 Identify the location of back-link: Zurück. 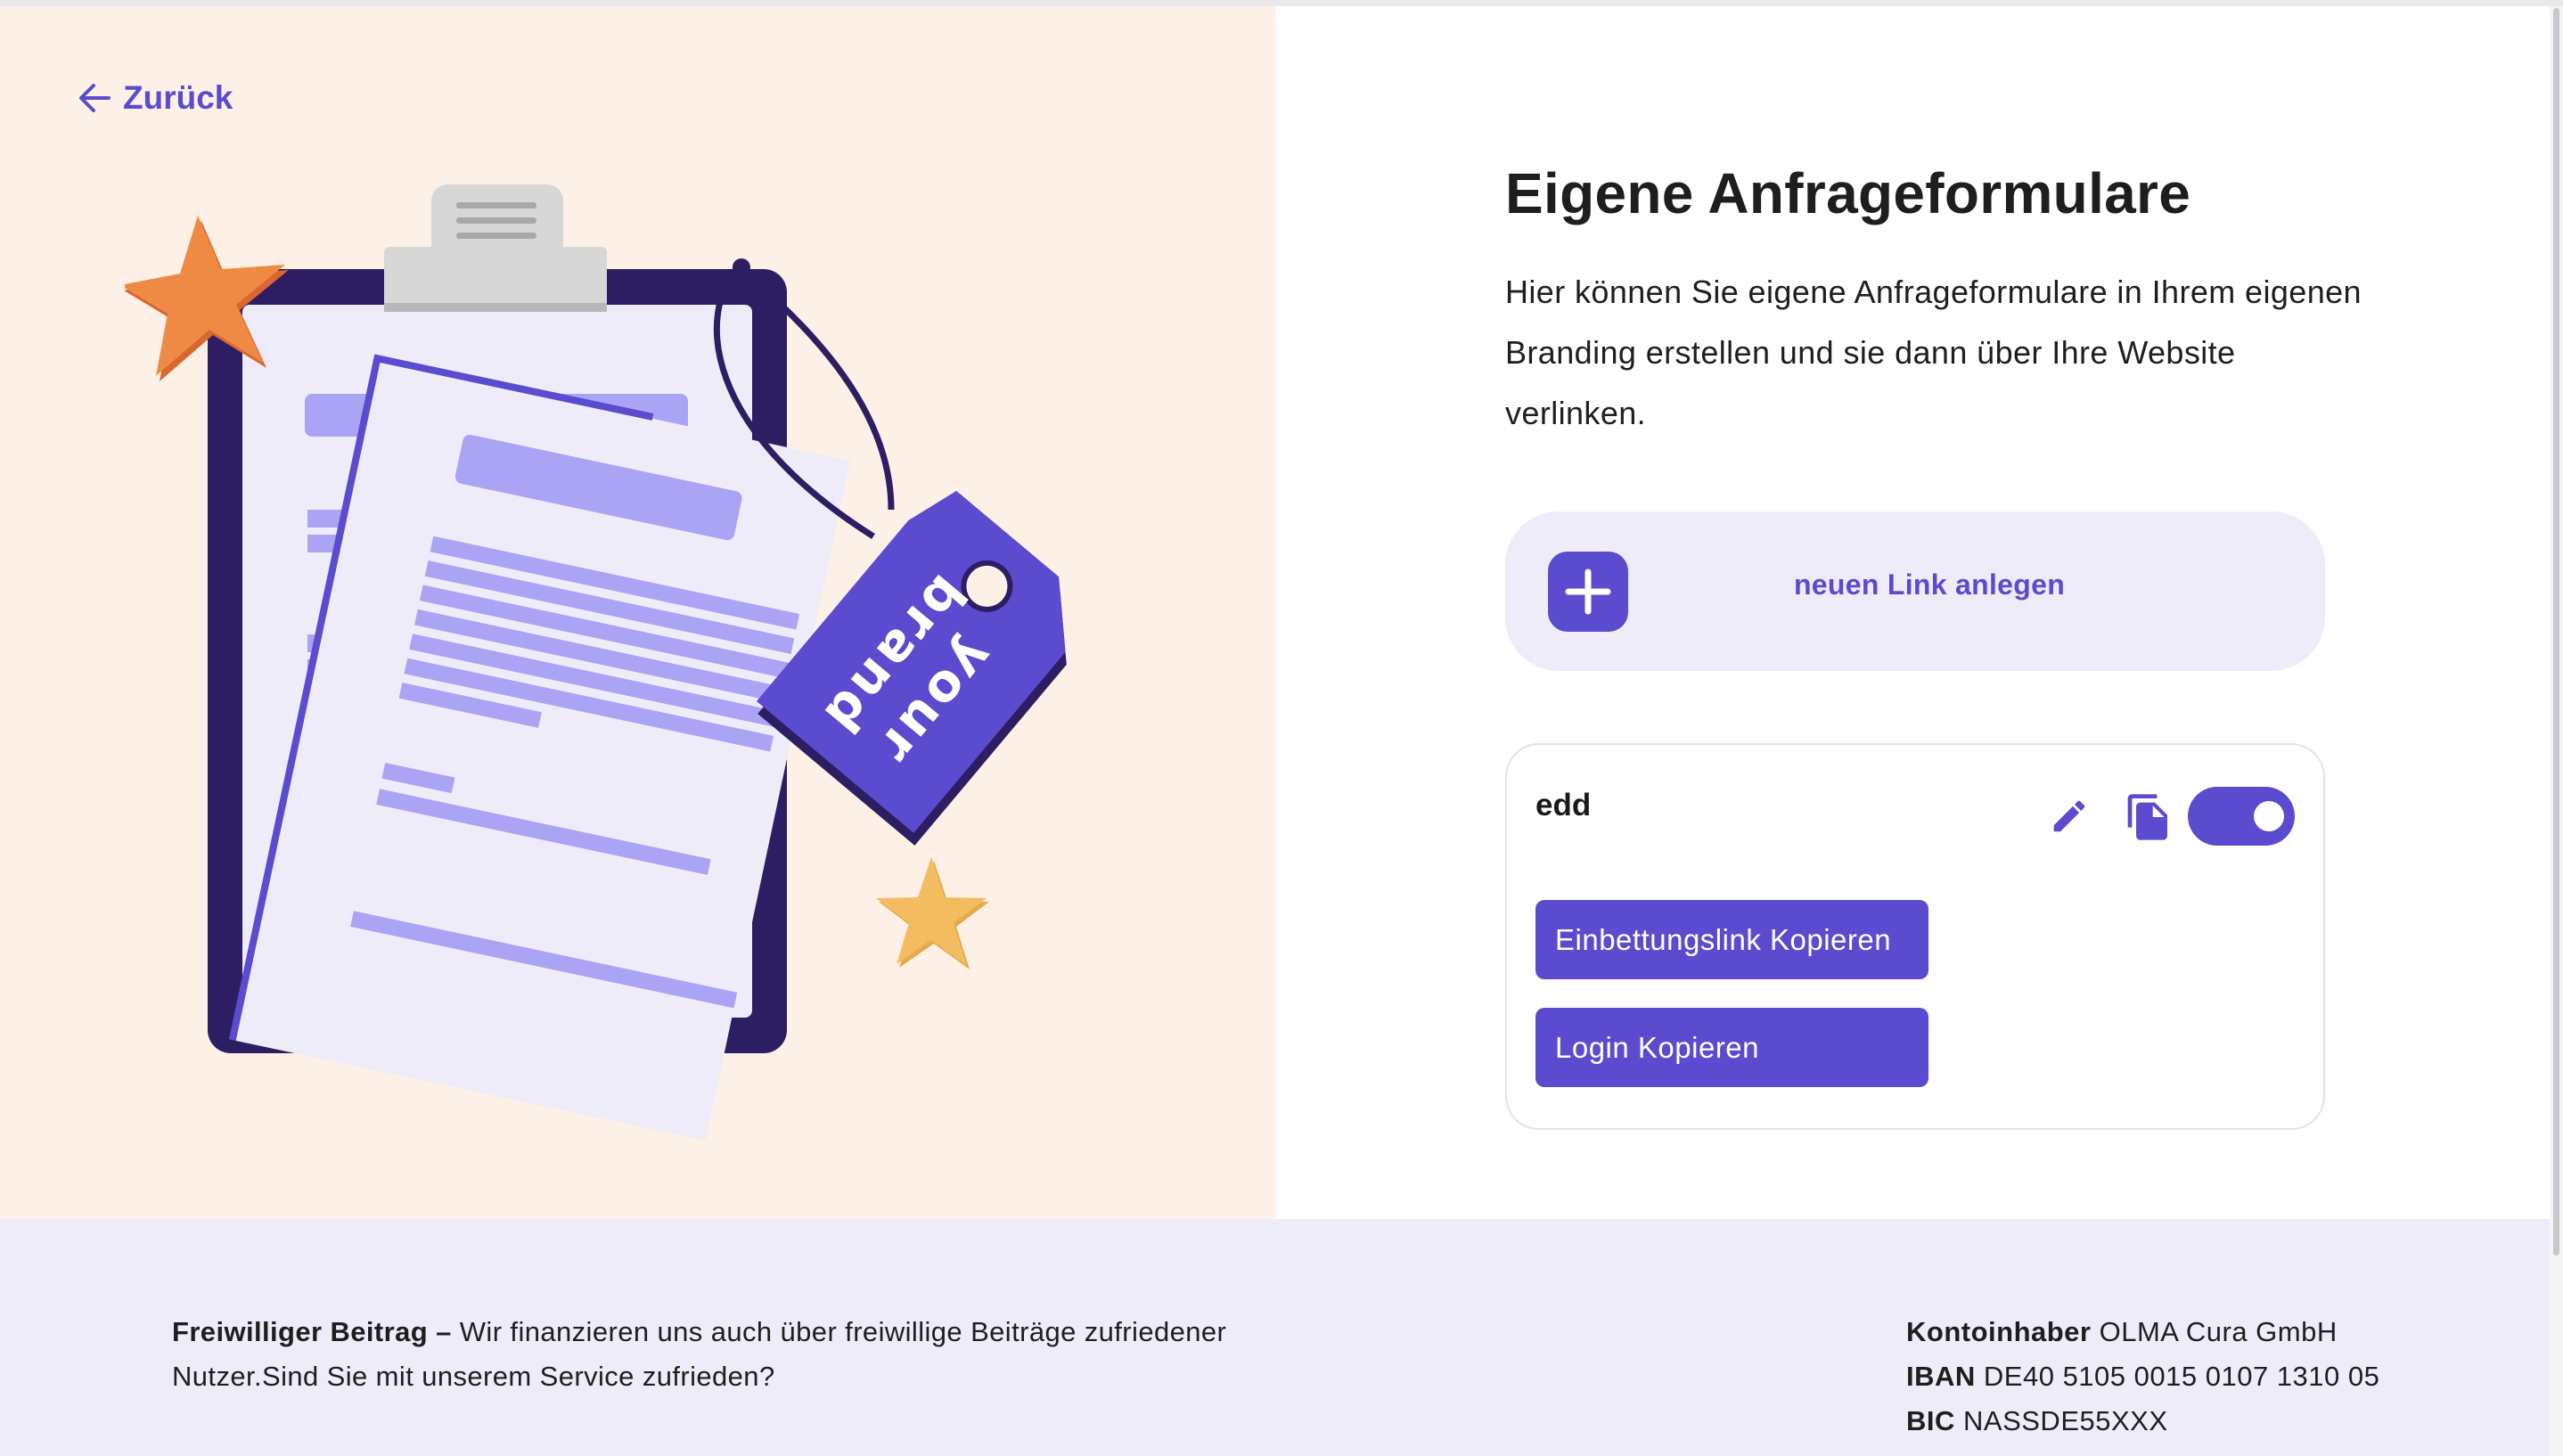
(155, 98).